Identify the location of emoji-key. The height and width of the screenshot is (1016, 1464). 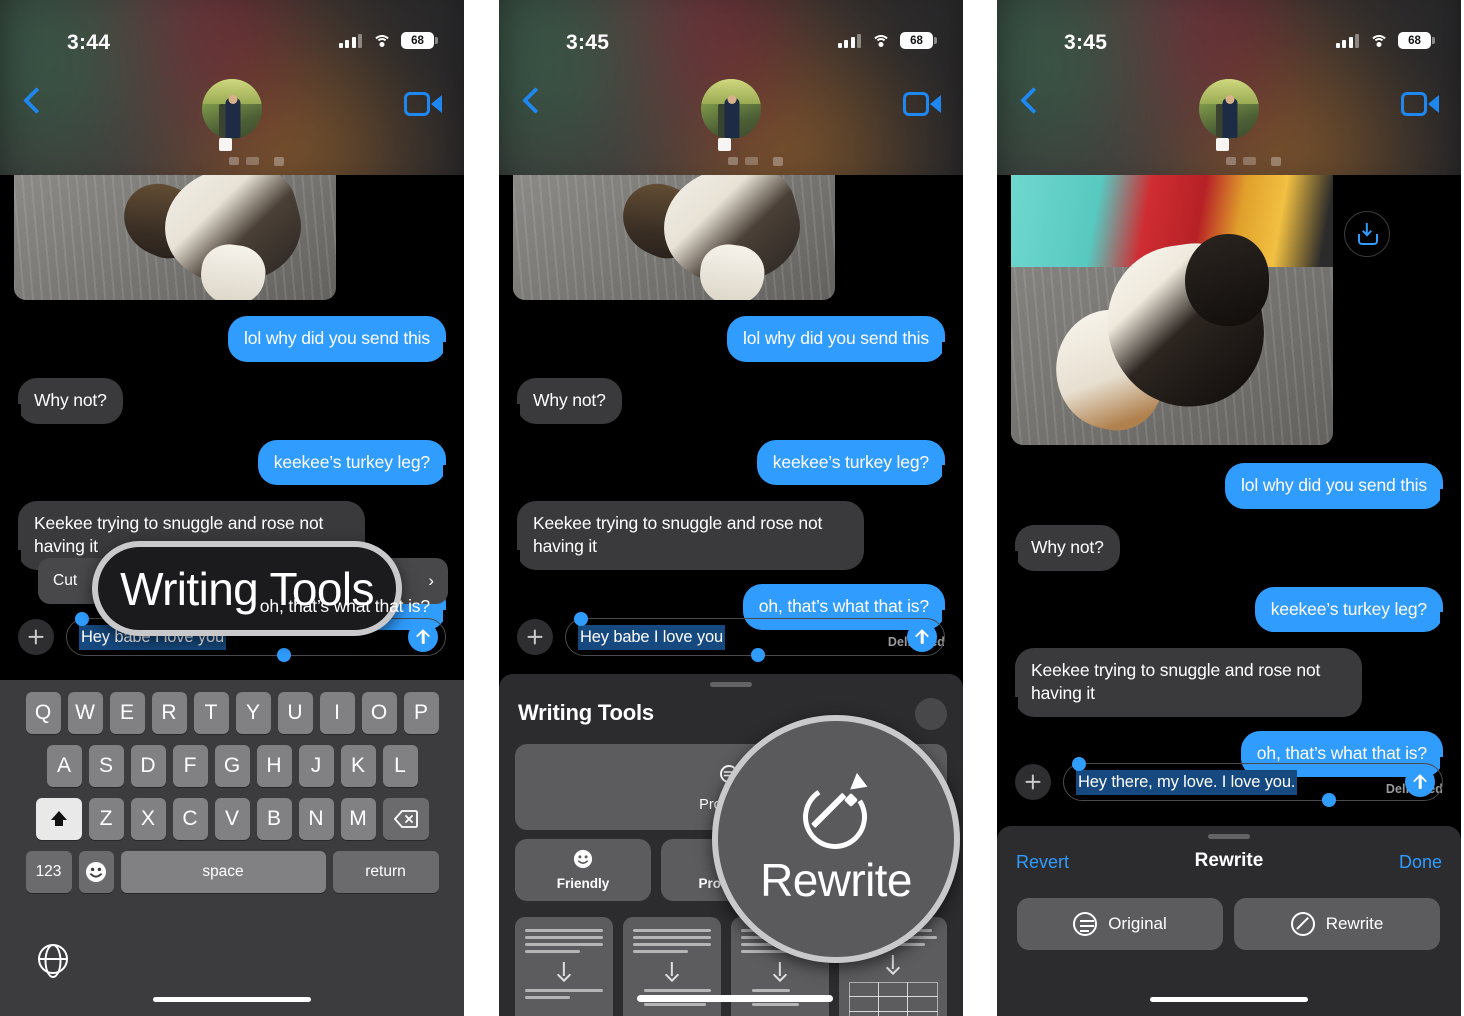
(96, 872).